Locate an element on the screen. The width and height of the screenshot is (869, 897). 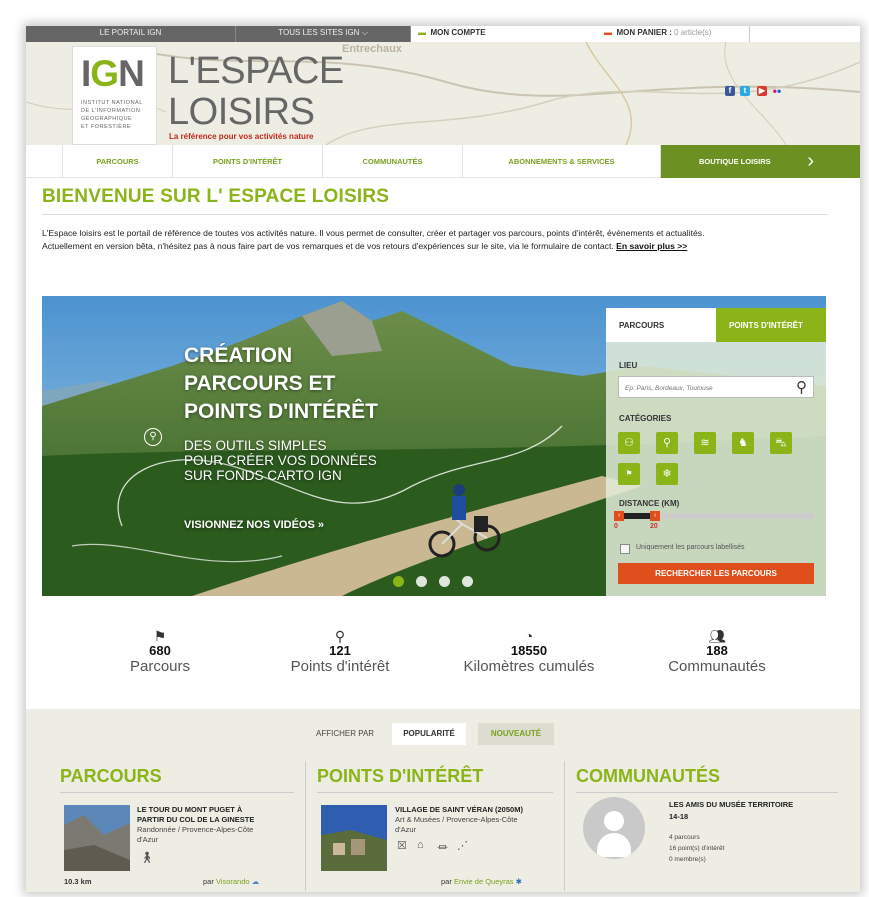
stat-parcours: ⚑ 680 Parcours is located at coordinates (160, 651).